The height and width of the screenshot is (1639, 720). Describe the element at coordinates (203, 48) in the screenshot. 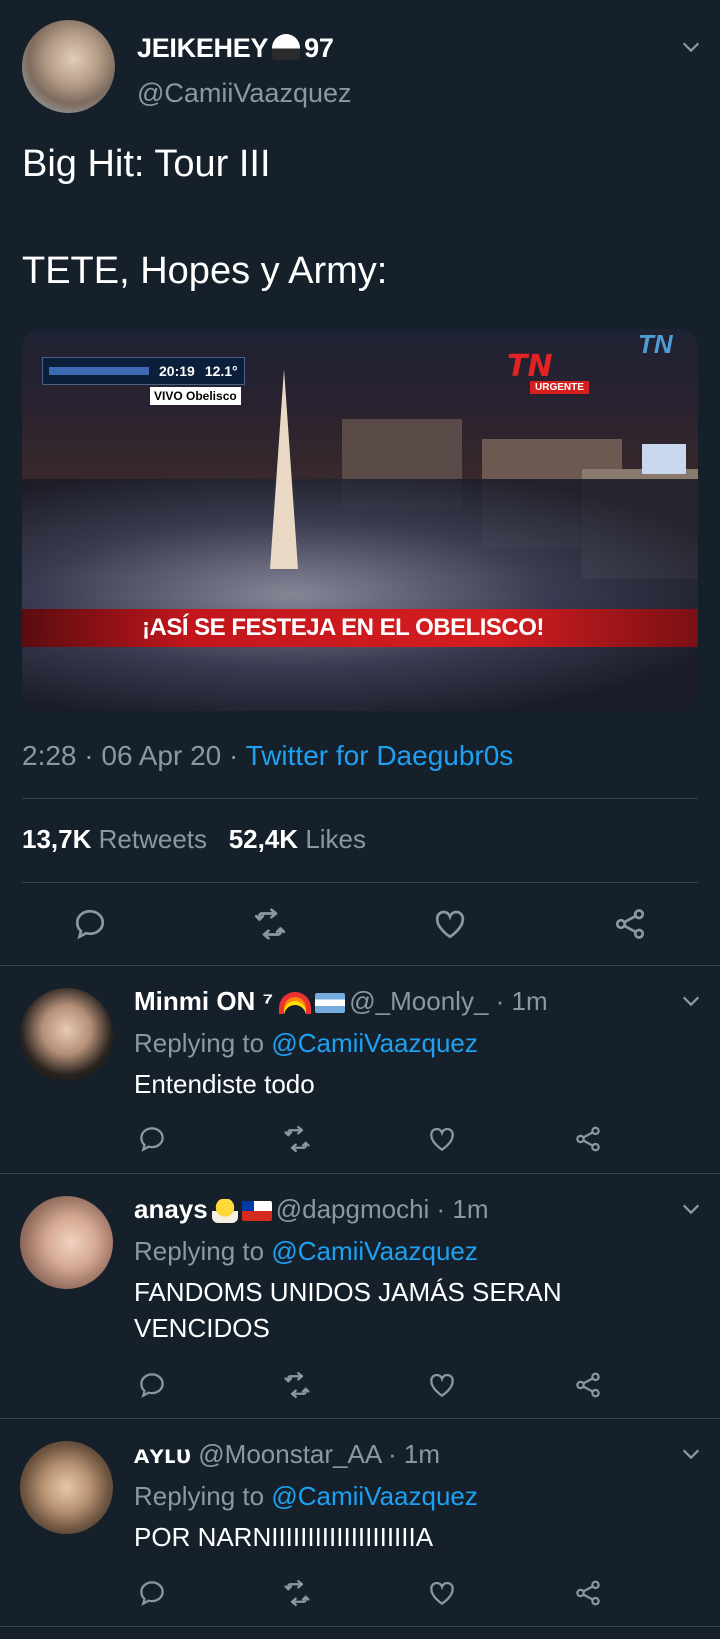

I see `author-name-text: JEIKEHEY` at that location.